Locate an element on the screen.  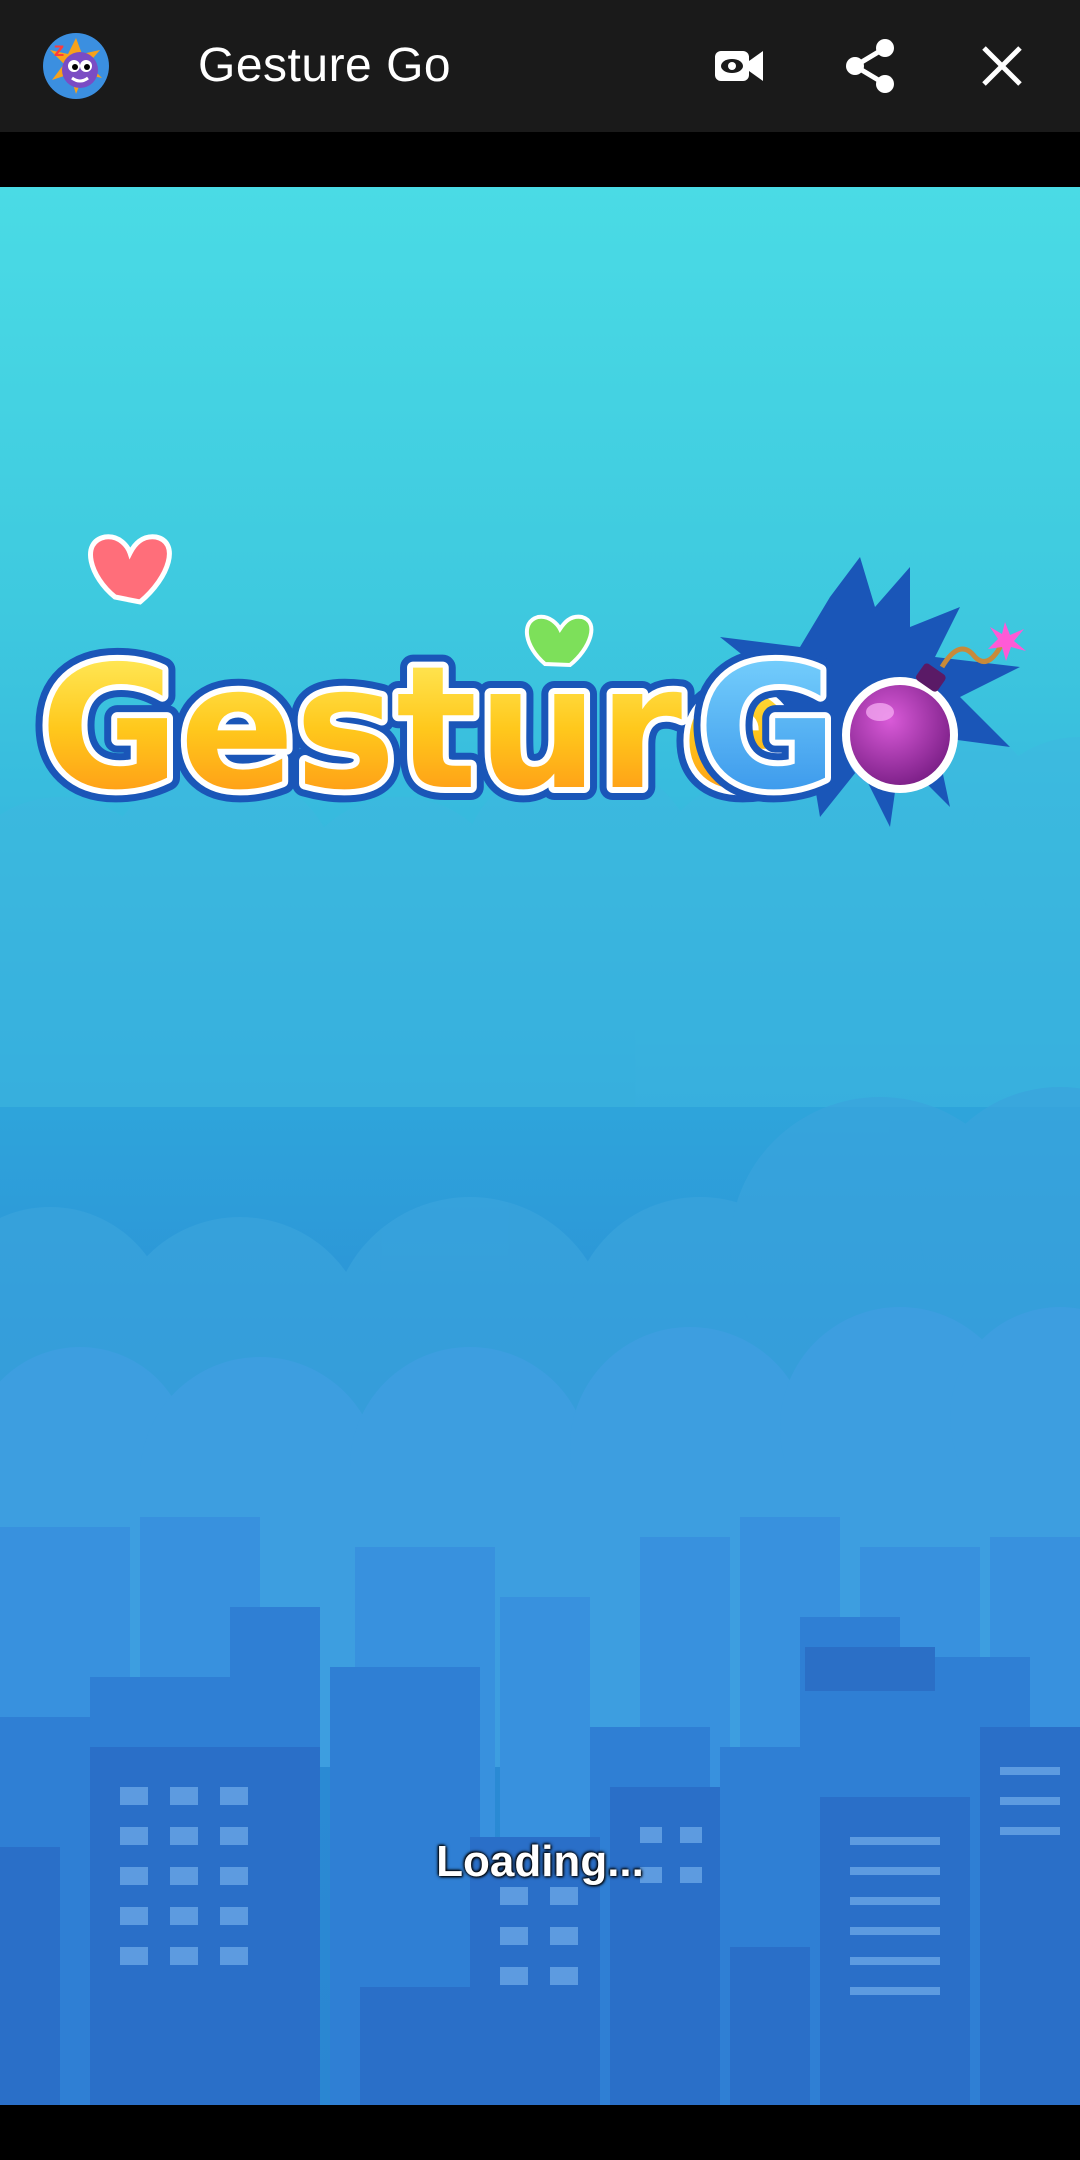
close-icon is located at coordinates (1002, 66).